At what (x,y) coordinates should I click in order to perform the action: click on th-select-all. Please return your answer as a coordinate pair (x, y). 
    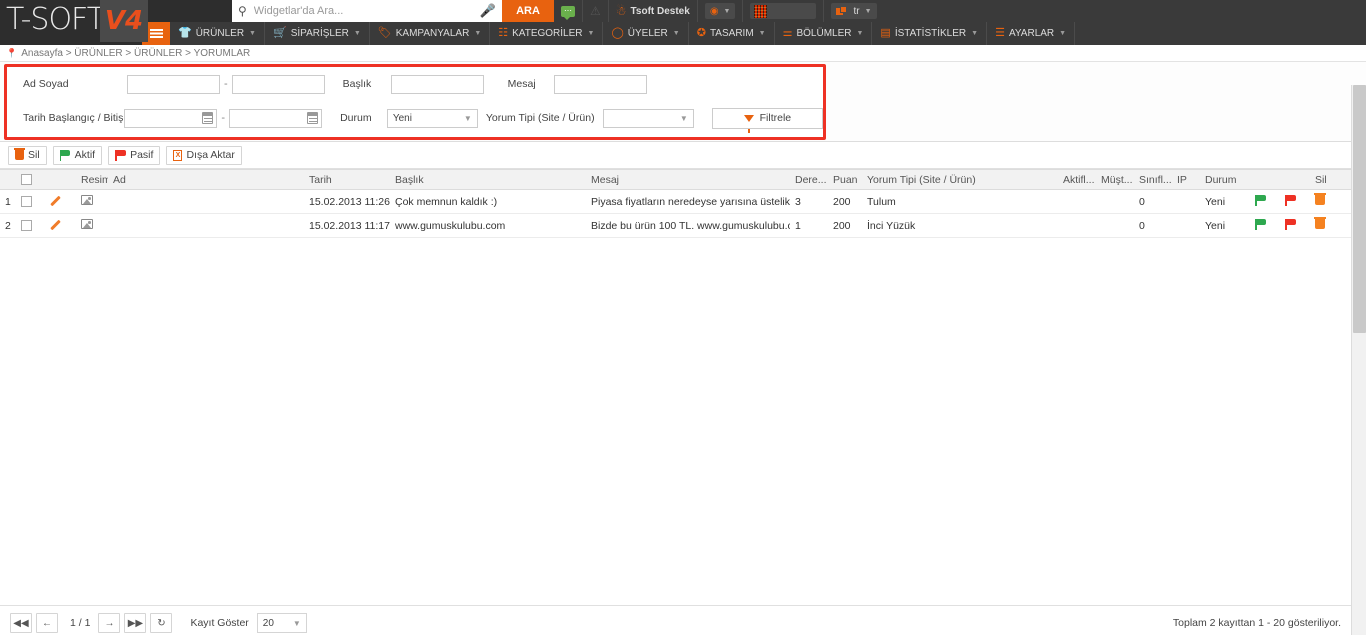
    Looking at the image, I should click on (32, 179).